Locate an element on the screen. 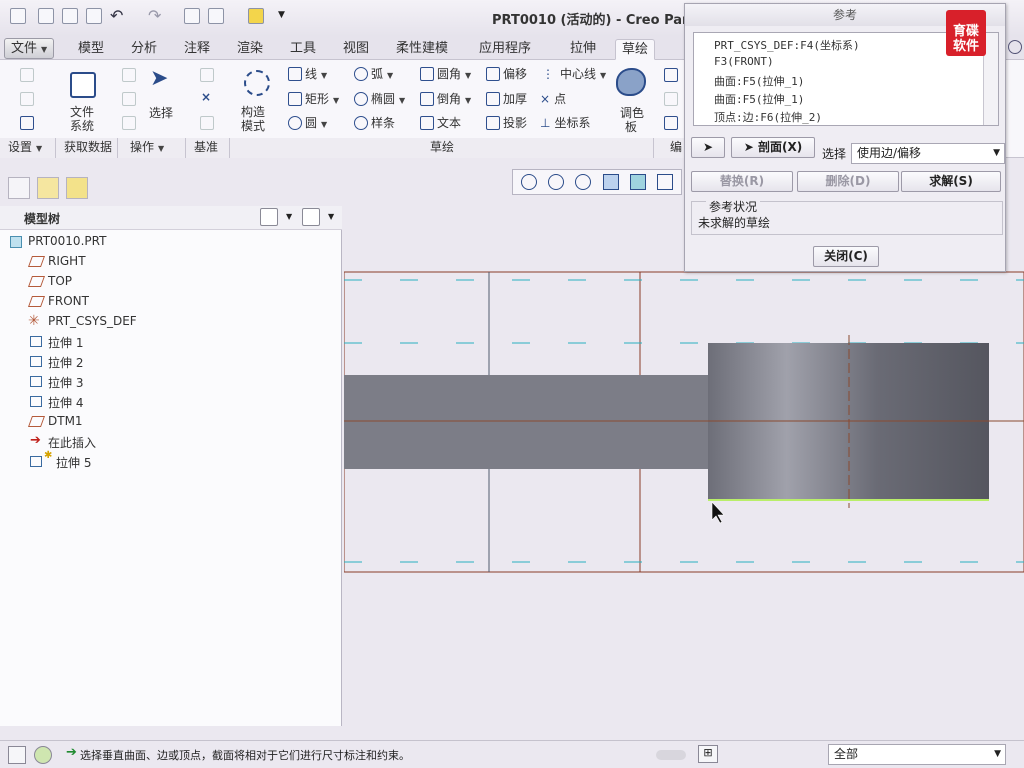 The image size is (1024, 768). centerline-datum-icon is located at coordinates (207, 75).